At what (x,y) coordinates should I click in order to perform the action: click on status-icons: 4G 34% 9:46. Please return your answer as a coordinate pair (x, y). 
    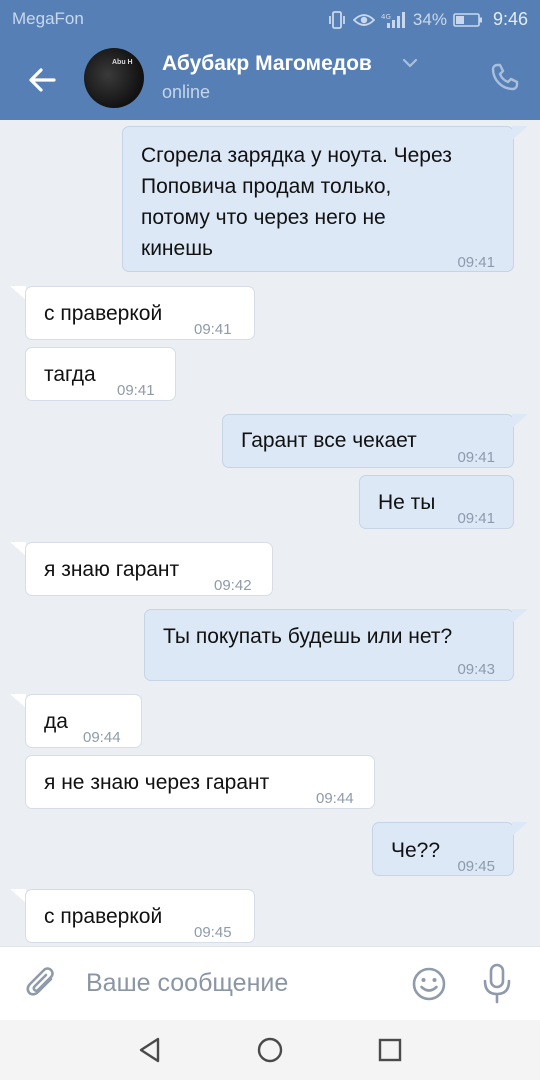
    Looking at the image, I should click on (427, 19).